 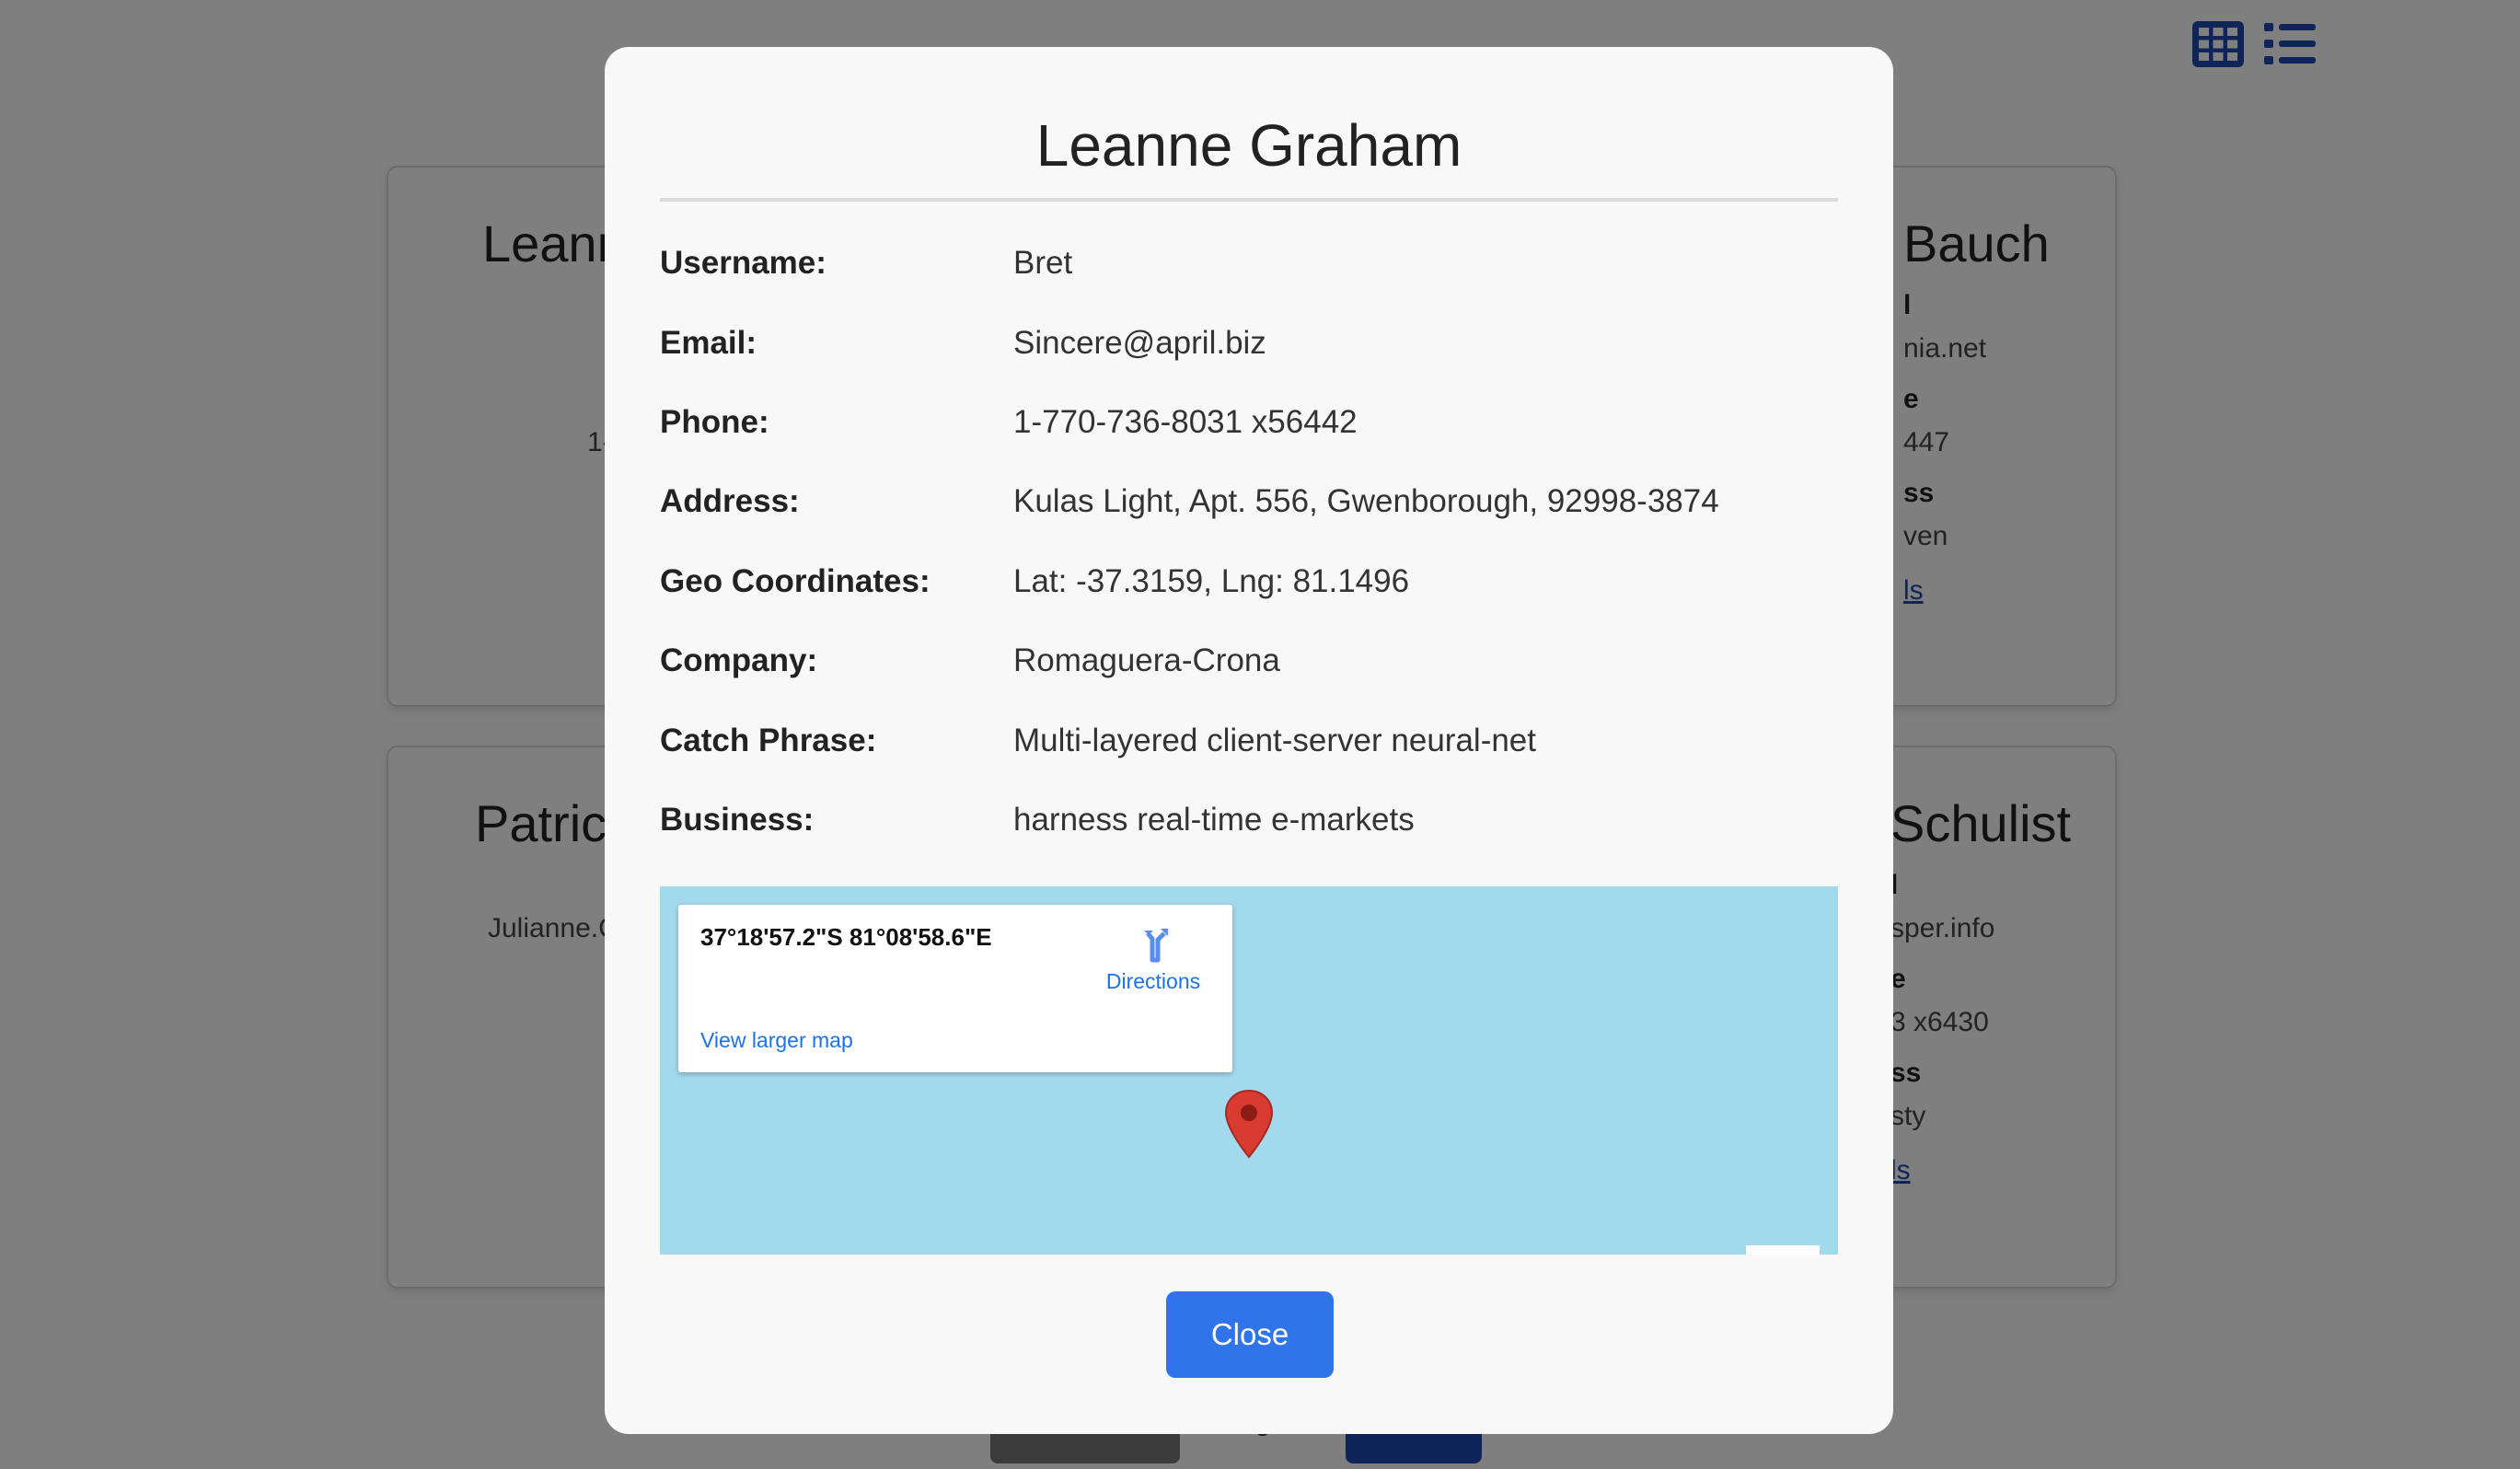 I want to click on detail-row-phone: Phone: 1-770-736-8031 x56442, so click(x=1249, y=422).